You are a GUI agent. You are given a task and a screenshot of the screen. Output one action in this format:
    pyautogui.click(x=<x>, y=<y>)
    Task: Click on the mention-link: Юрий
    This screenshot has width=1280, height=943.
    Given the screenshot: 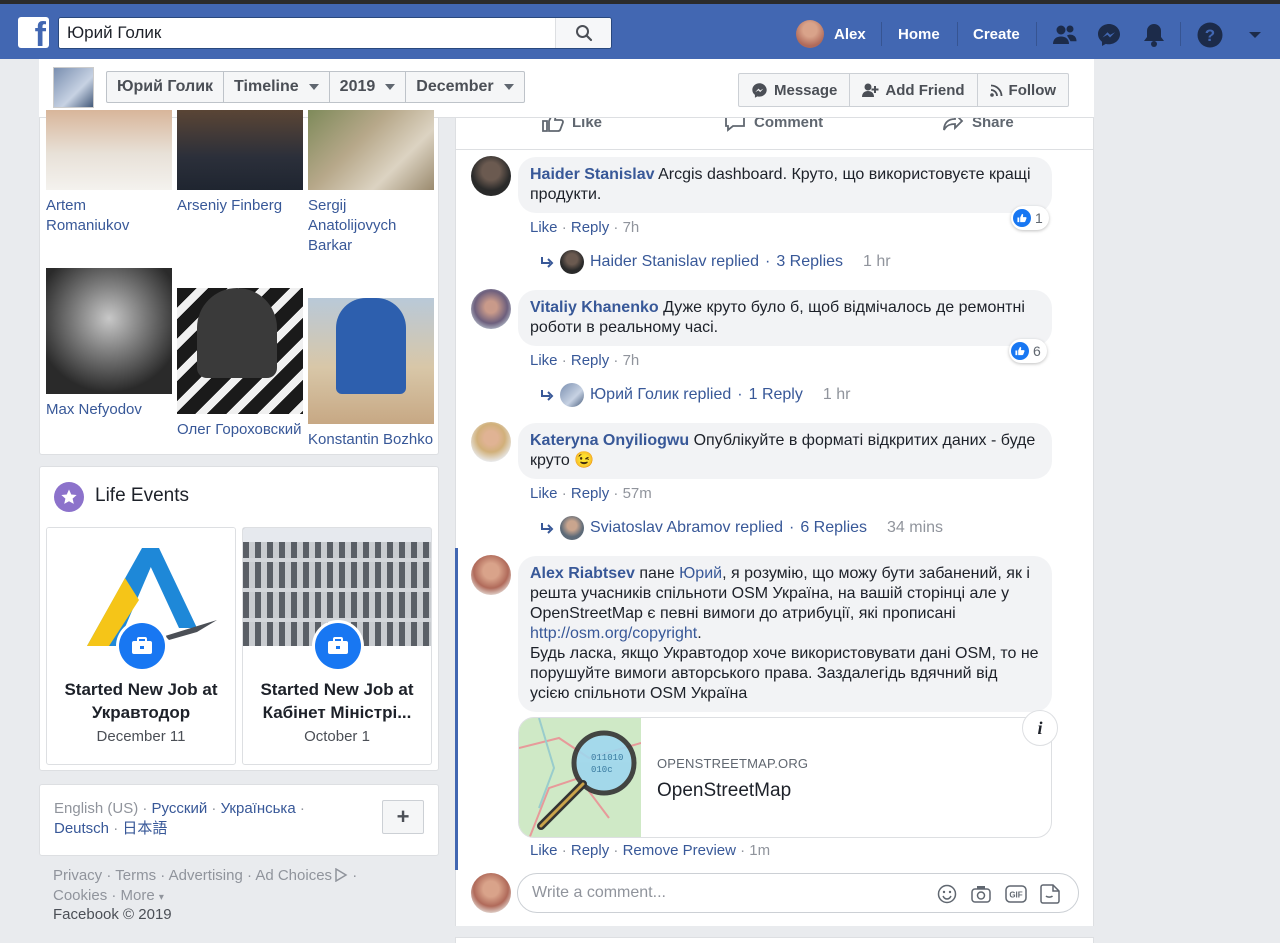 What is the action you would take?
    pyautogui.click(x=700, y=573)
    